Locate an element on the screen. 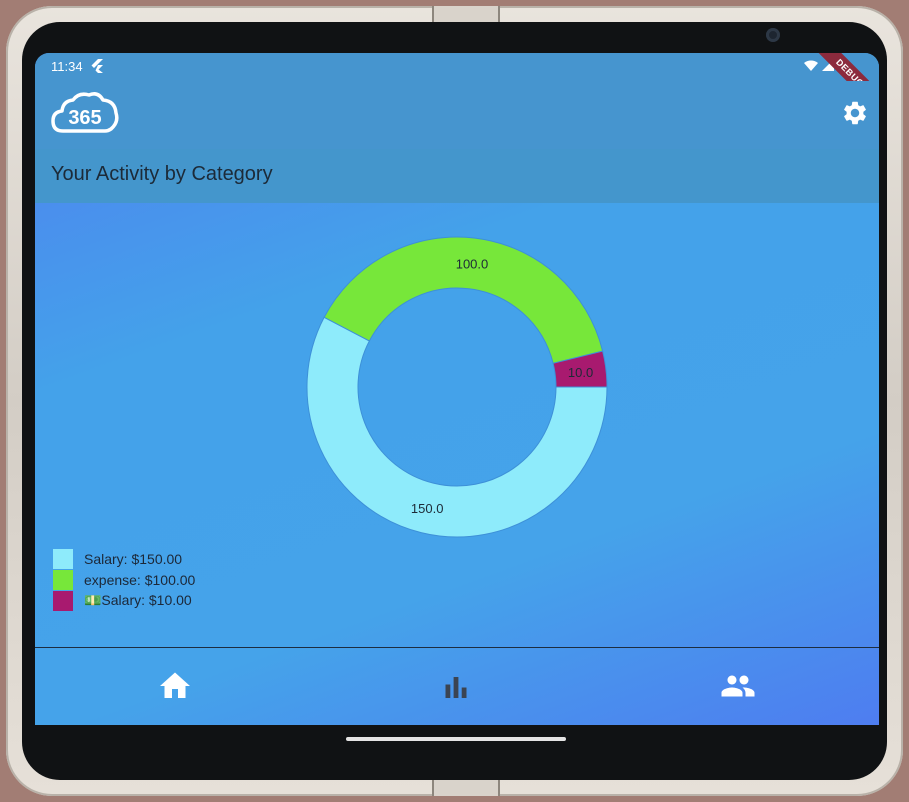  gear-icon is located at coordinates (855, 113).